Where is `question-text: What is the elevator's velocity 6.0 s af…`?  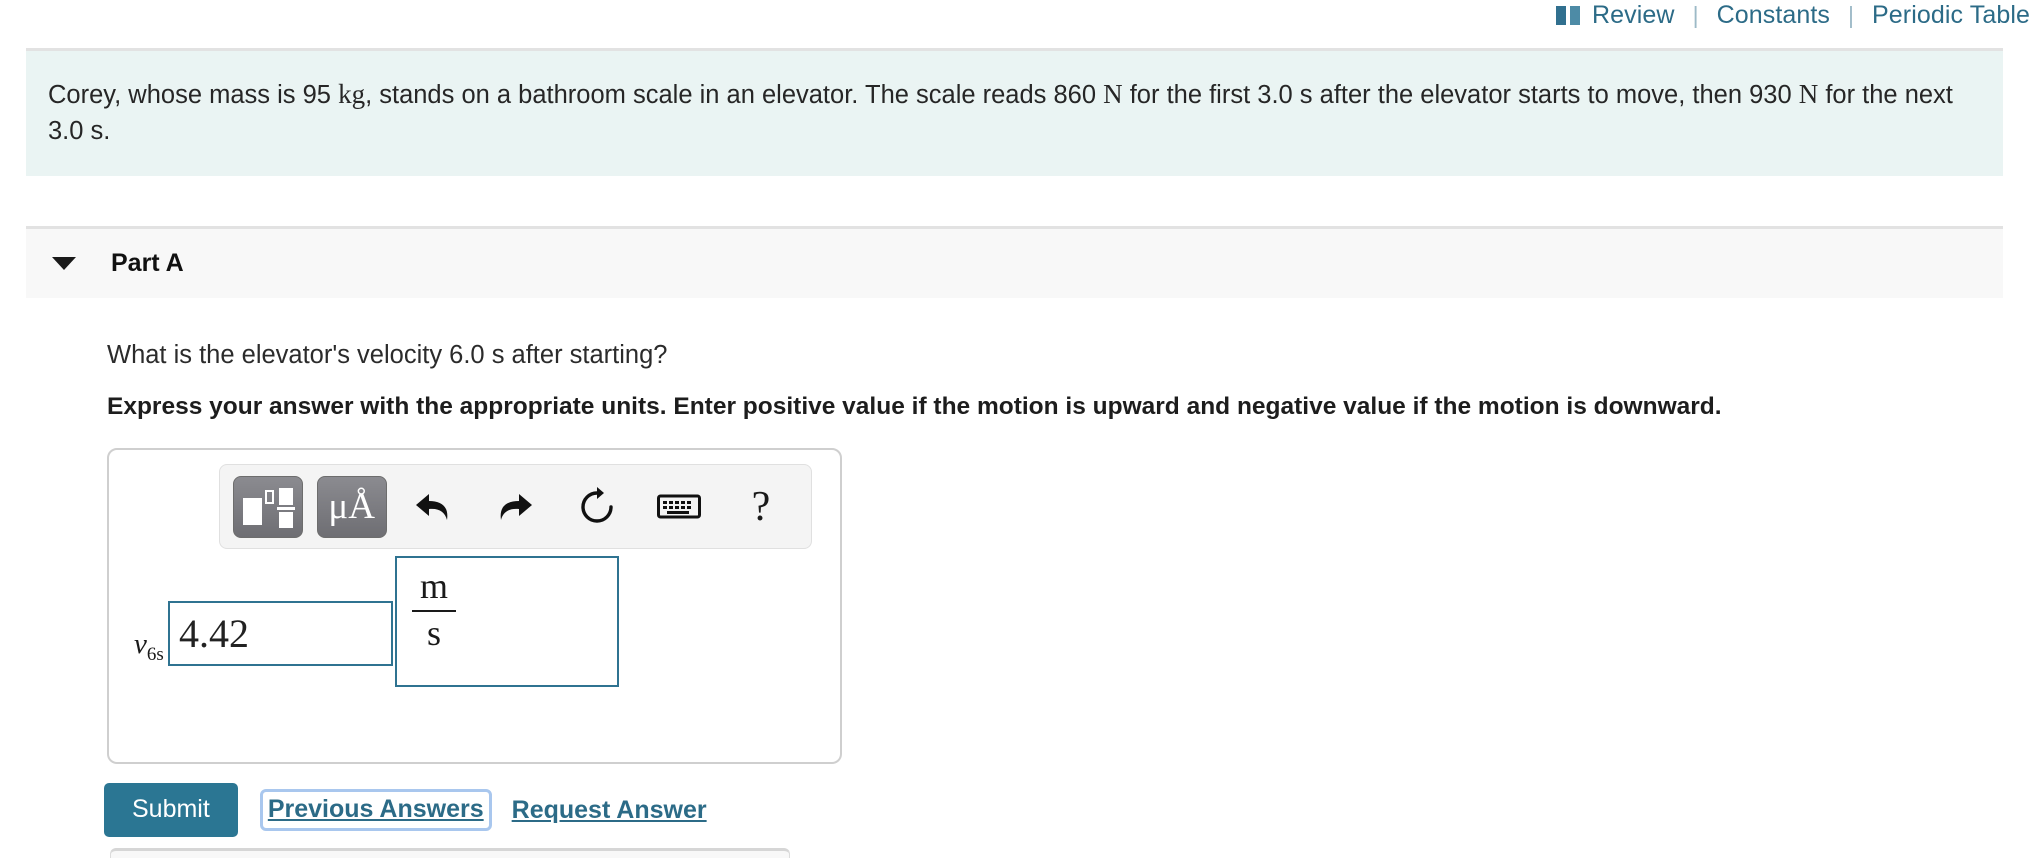 question-text: What is the elevator's velocity 6.0 s af… is located at coordinates (387, 355).